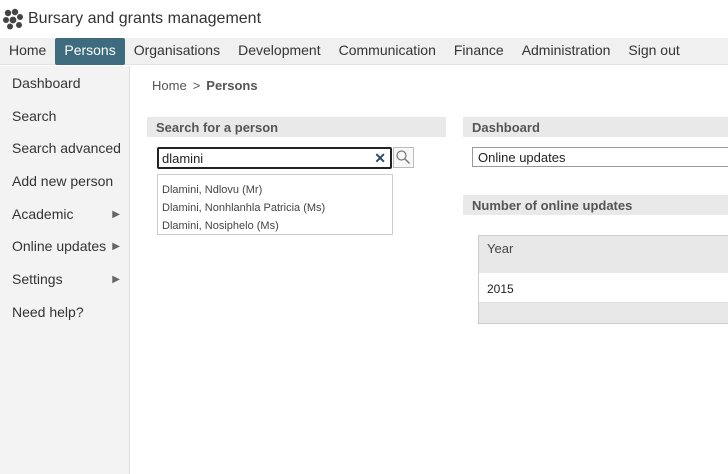 The width and height of the screenshot is (728, 474). What do you see at coordinates (183, 158) in the screenshot?
I see `search-query-text: dlamini` at bounding box center [183, 158].